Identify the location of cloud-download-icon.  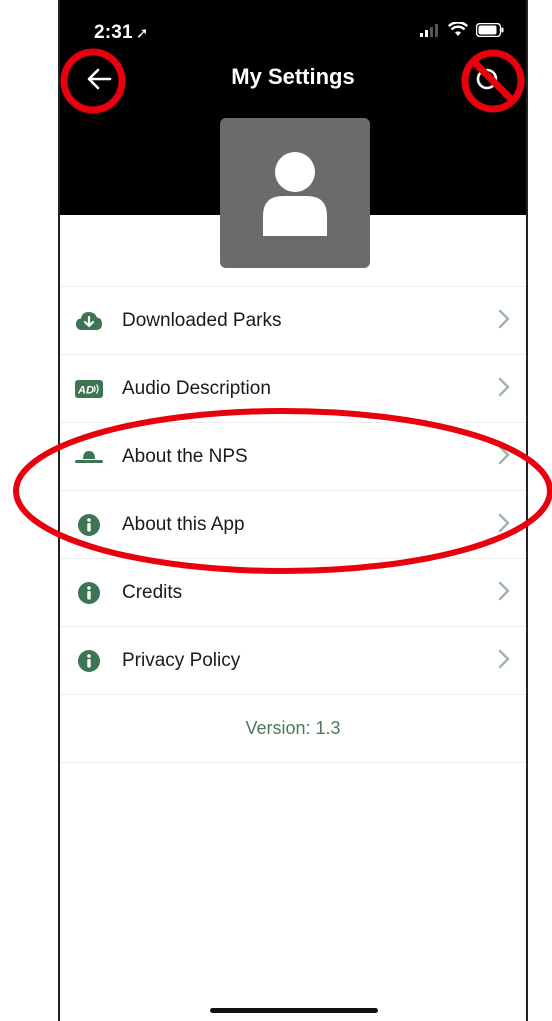
(89, 321).